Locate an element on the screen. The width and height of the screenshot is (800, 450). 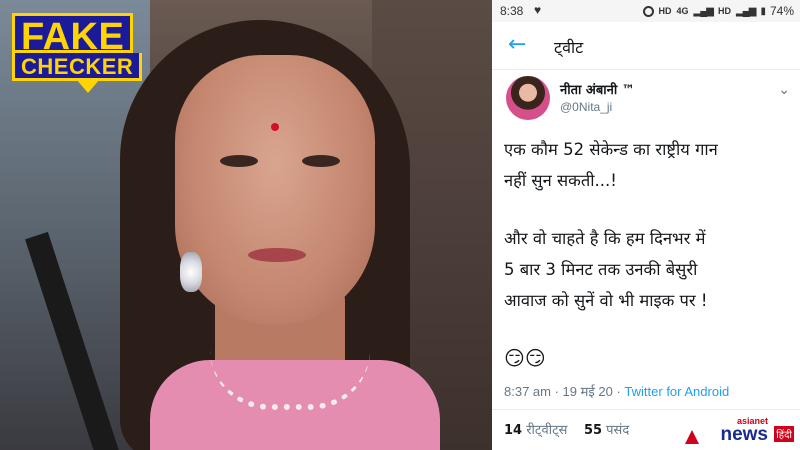
heart-icon: ♥ is located at coordinates (538, 10).